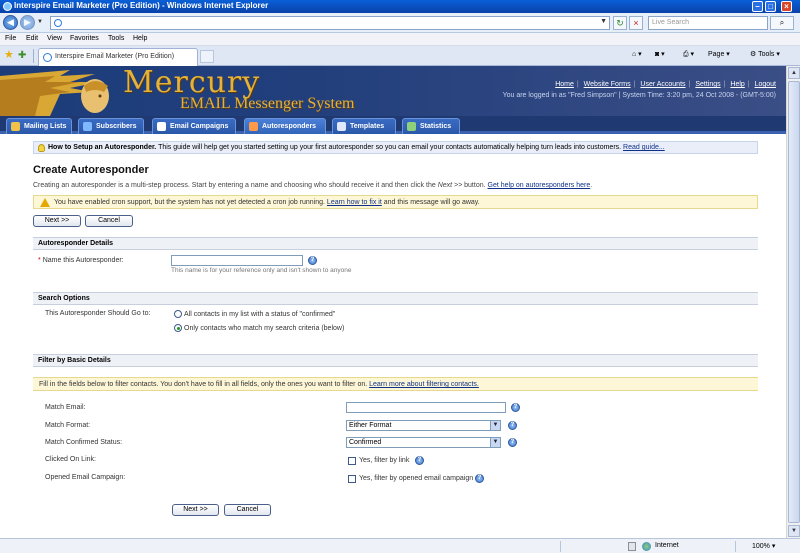 The width and height of the screenshot is (800, 553). I want to click on link-website-forms: Website Forms, so click(607, 84).